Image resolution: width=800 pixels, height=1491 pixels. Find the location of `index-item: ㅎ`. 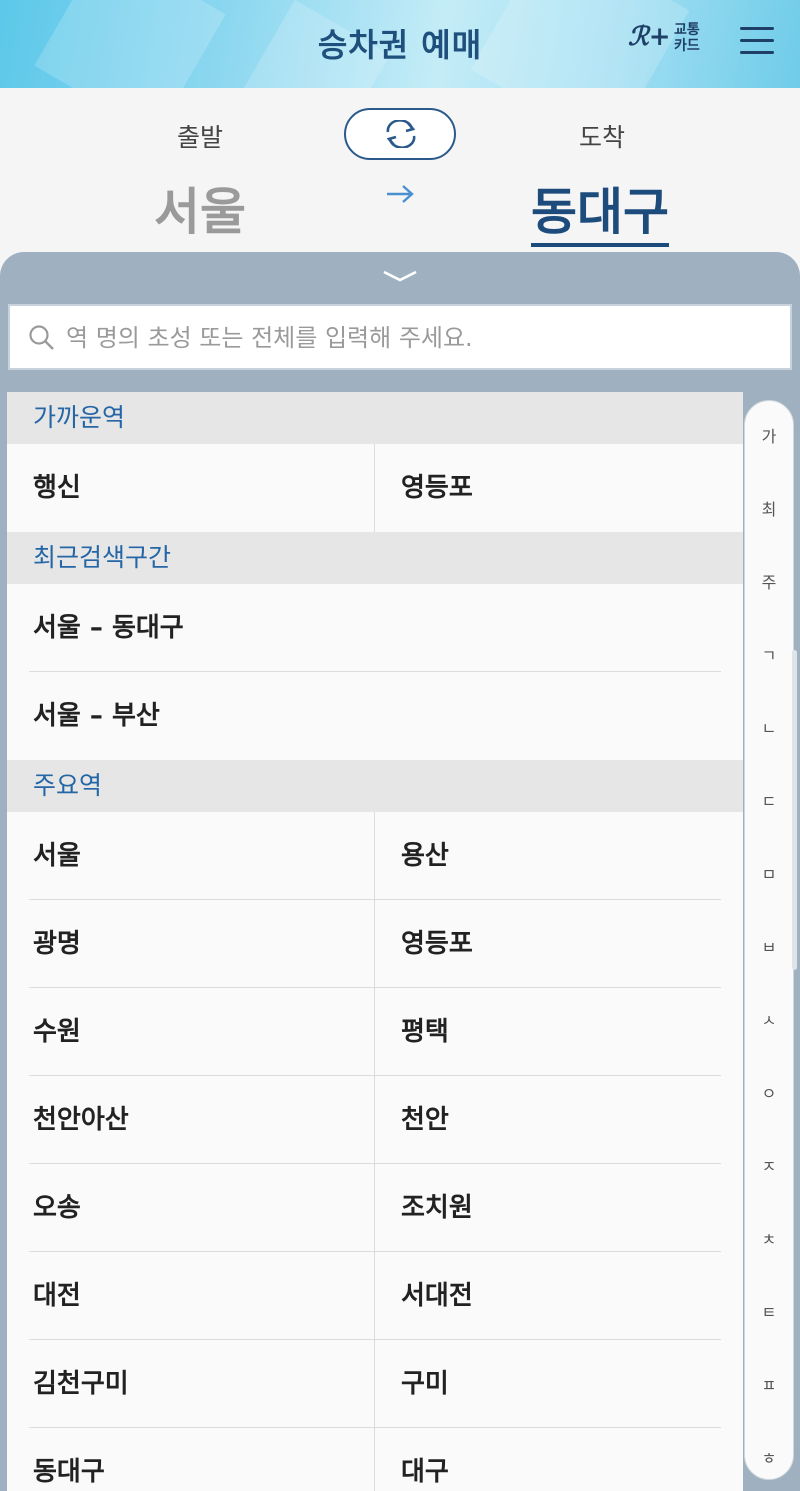

index-item: ㅎ is located at coordinates (769, 1457).